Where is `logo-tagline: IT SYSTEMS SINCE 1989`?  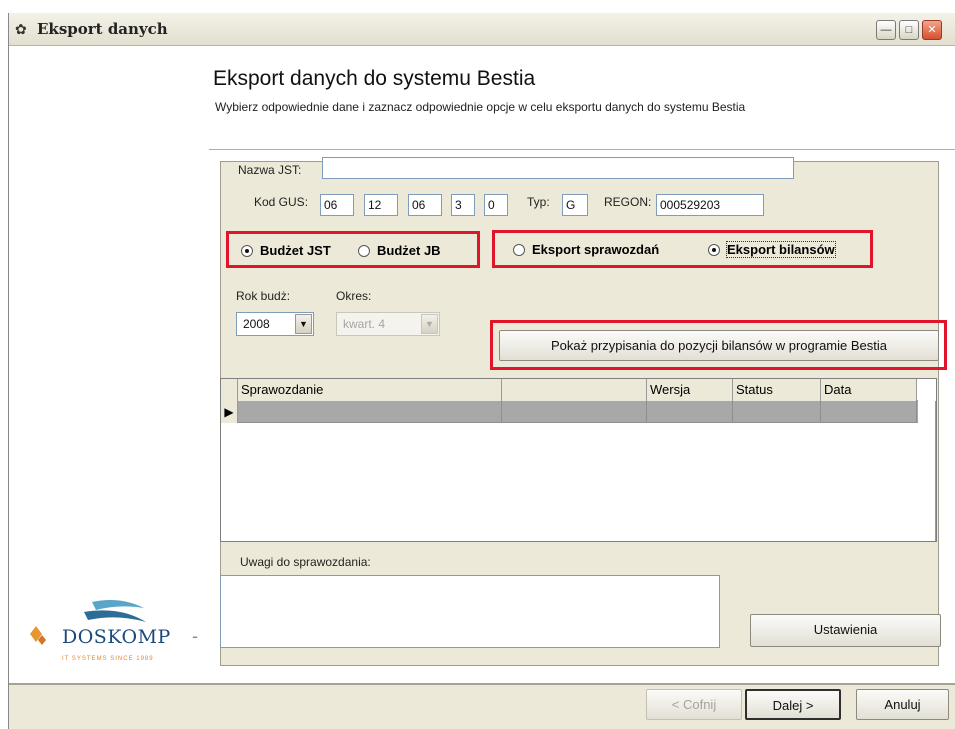 logo-tagline: IT SYSTEMS SINCE 1989 is located at coordinates (108, 659).